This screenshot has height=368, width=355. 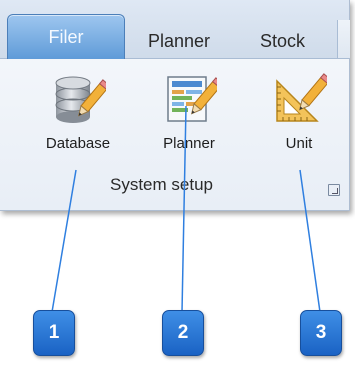 What do you see at coordinates (183, 333) in the screenshot?
I see `callout-marker-2: 2` at bounding box center [183, 333].